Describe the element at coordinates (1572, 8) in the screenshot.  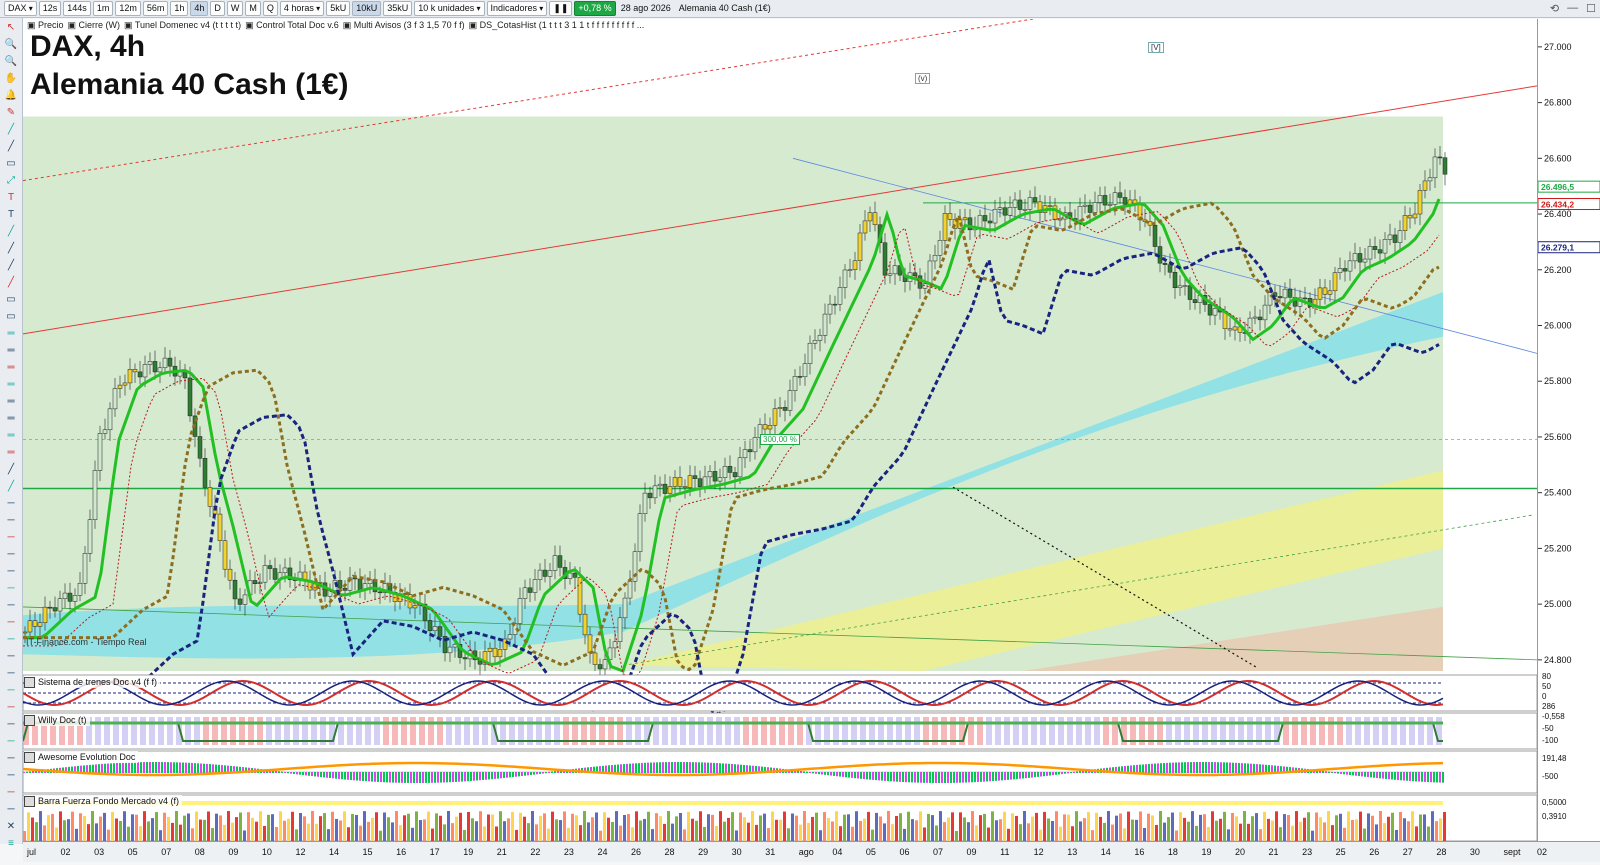
I see `minimize-icon: —` at that location.